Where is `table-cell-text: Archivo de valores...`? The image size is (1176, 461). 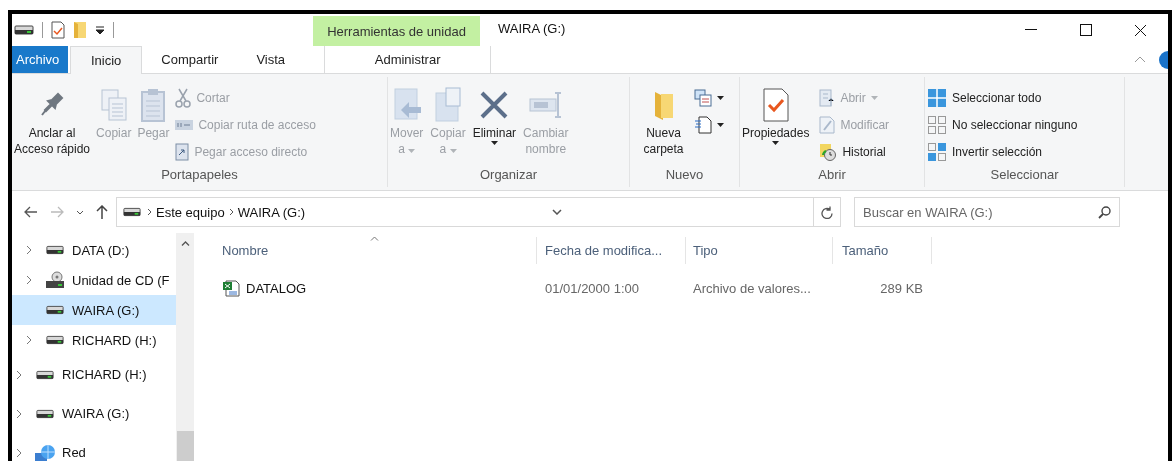 table-cell-text: Archivo de valores... is located at coordinates (752, 288).